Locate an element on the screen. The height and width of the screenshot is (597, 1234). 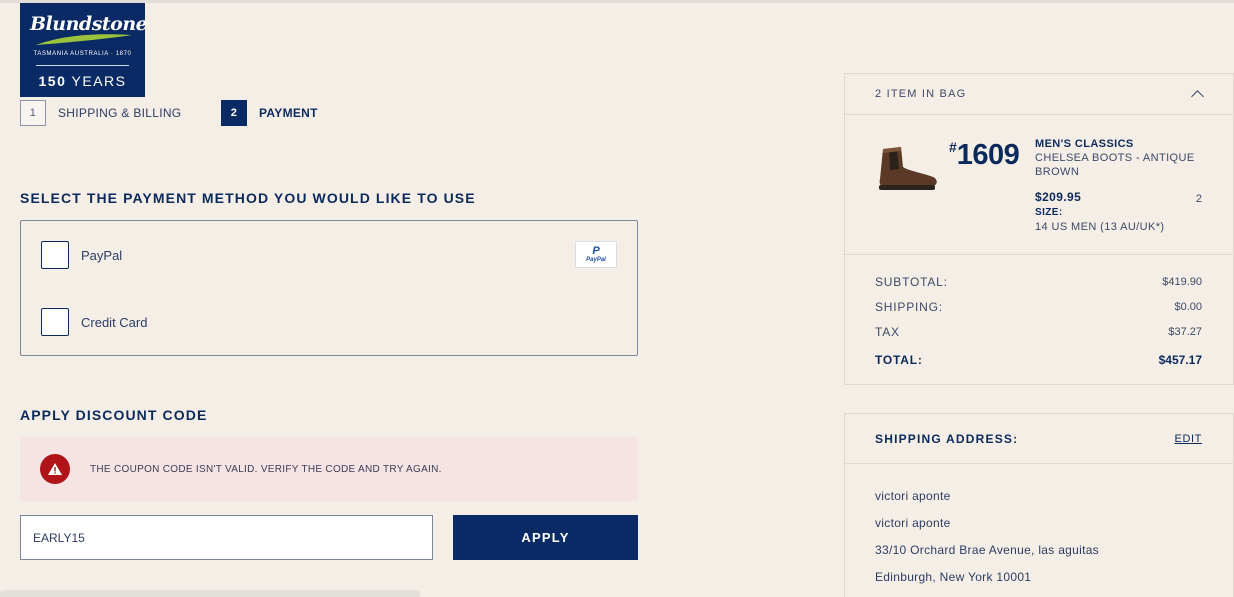
subtotal-row: SUBTOTAL: $419.90 is located at coordinates (1038, 281).